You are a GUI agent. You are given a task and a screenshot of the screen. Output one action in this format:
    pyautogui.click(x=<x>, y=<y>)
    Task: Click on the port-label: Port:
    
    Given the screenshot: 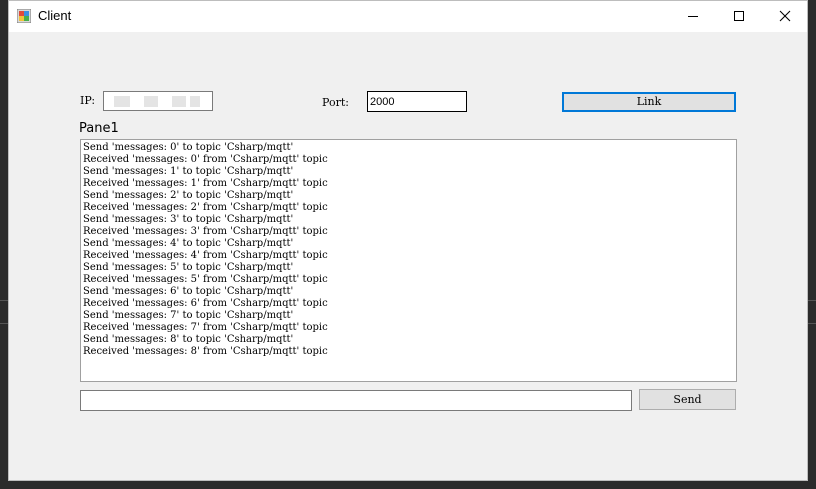 What is the action you would take?
    pyautogui.click(x=335, y=102)
    